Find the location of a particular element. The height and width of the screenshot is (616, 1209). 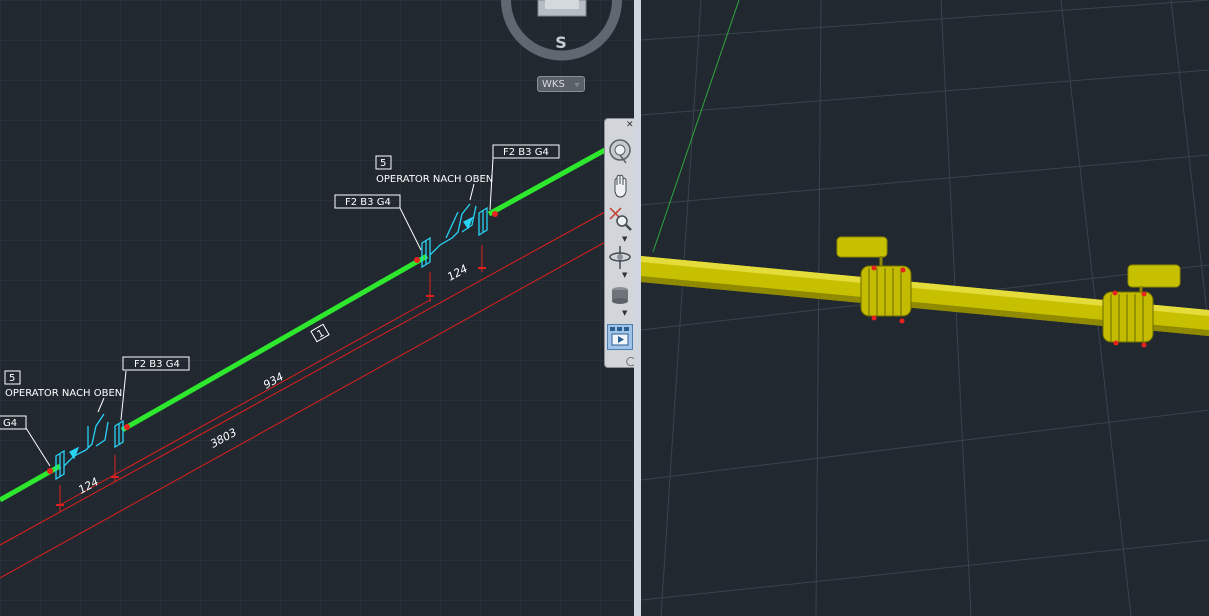

zoom-extents-icon is located at coordinates (620, 220).